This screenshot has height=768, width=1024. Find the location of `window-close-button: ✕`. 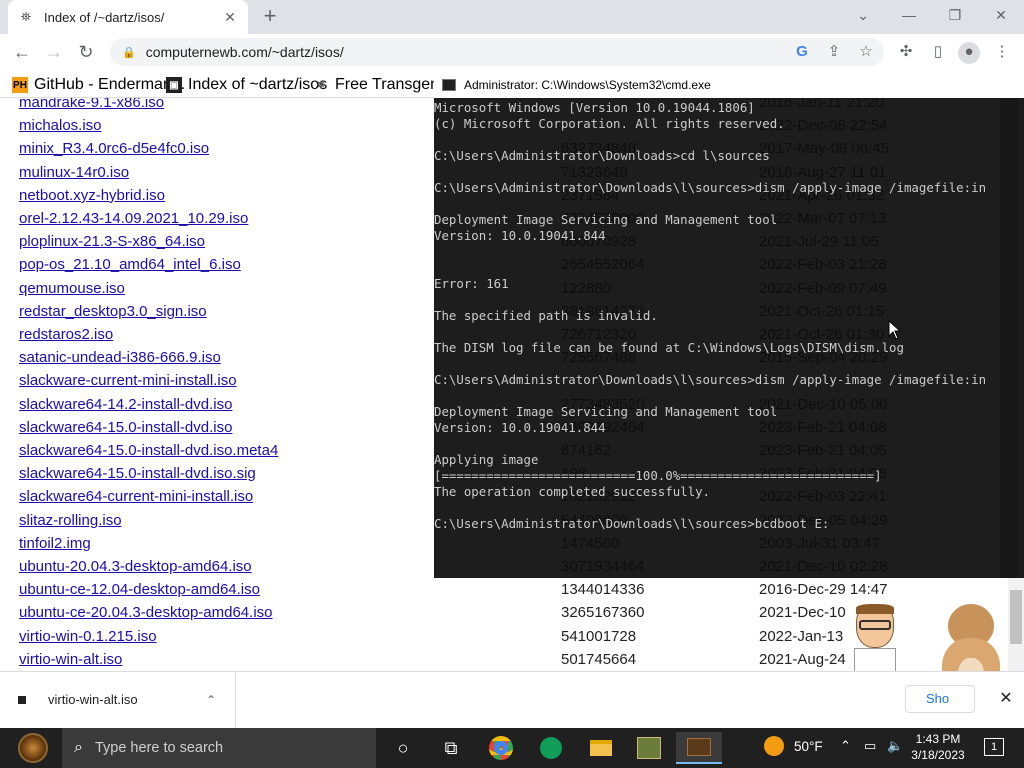

window-close-button: ✕ is located at coordinates (1001, 15).